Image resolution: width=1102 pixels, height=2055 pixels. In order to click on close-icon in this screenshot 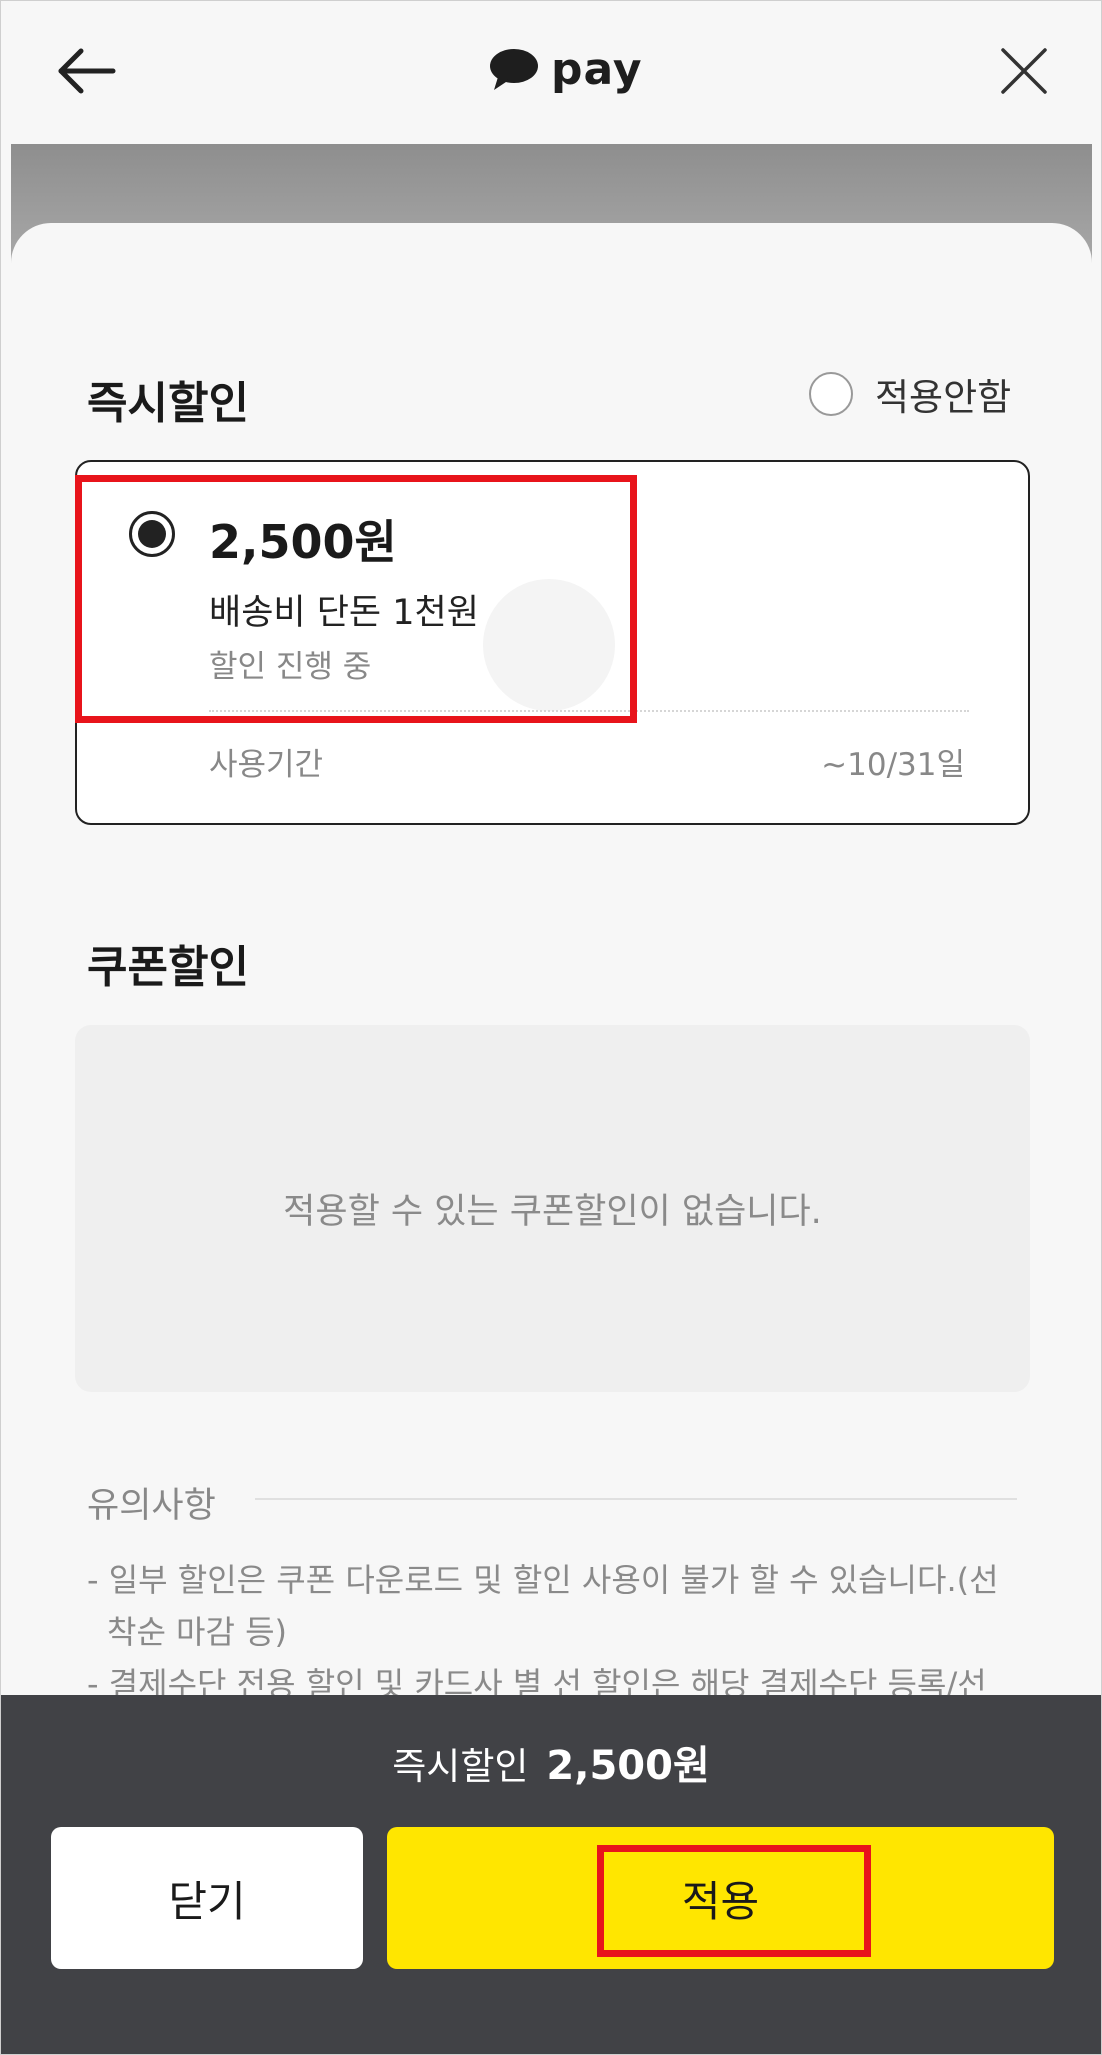, I will do `click(1024, 71)`.